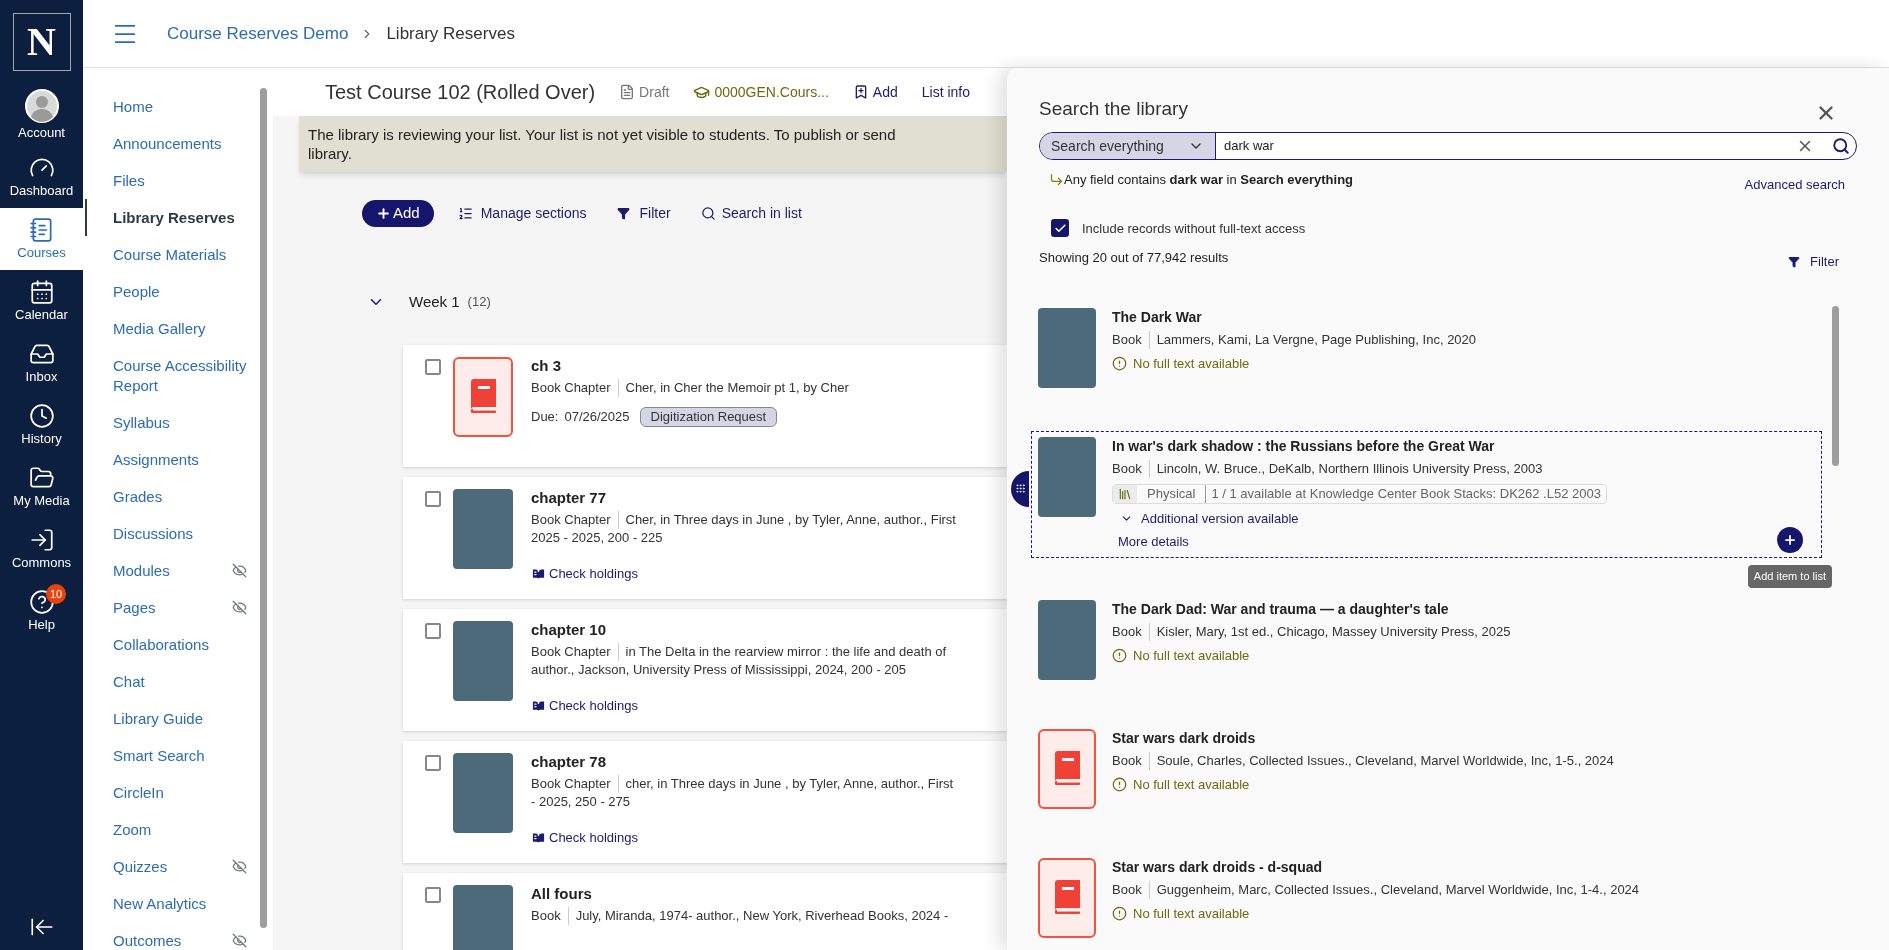 The height and width of the screenshot is (950, 1889). What do you see at coordinates (737, 388) in the screenshot?
I see `item-citation: Cher, in Cher the Memoir pt 1, by Cher` at bounding box center [737, 388].